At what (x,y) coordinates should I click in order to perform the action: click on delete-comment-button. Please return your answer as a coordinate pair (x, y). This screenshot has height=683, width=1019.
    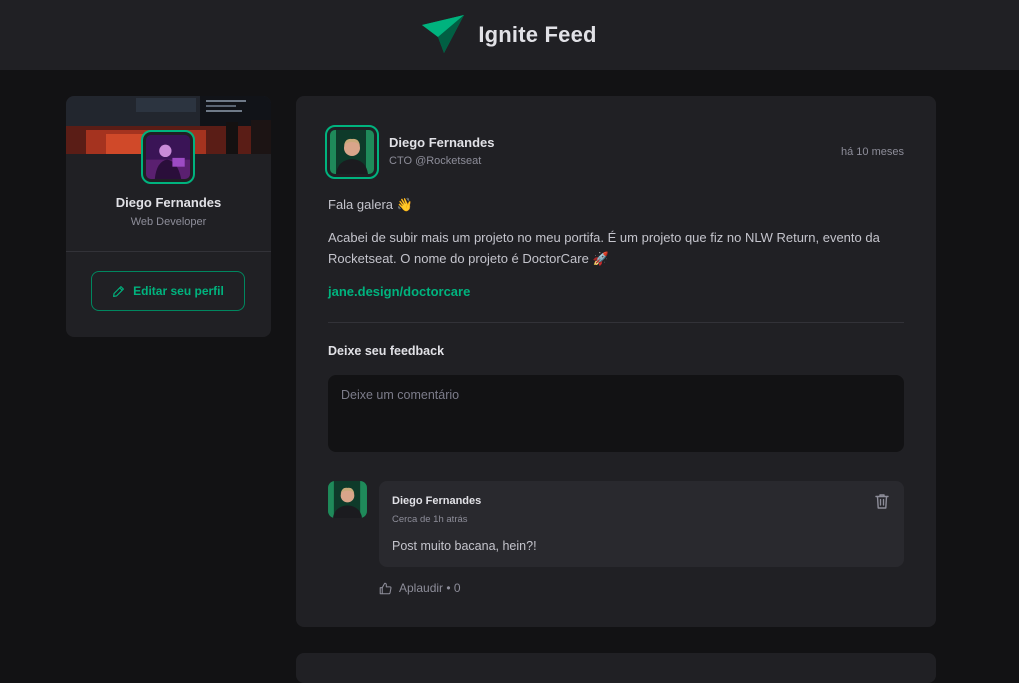
    Looking at the image, I should click on (882, 501).